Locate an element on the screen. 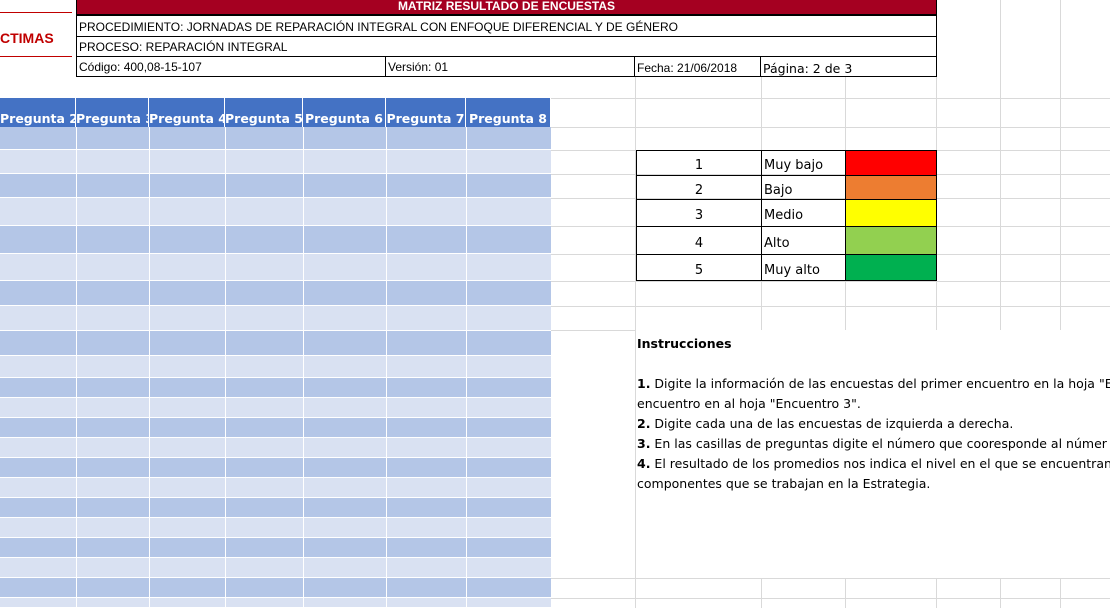  legend-label-5: Muy alto is located at coordinates (803, 267).